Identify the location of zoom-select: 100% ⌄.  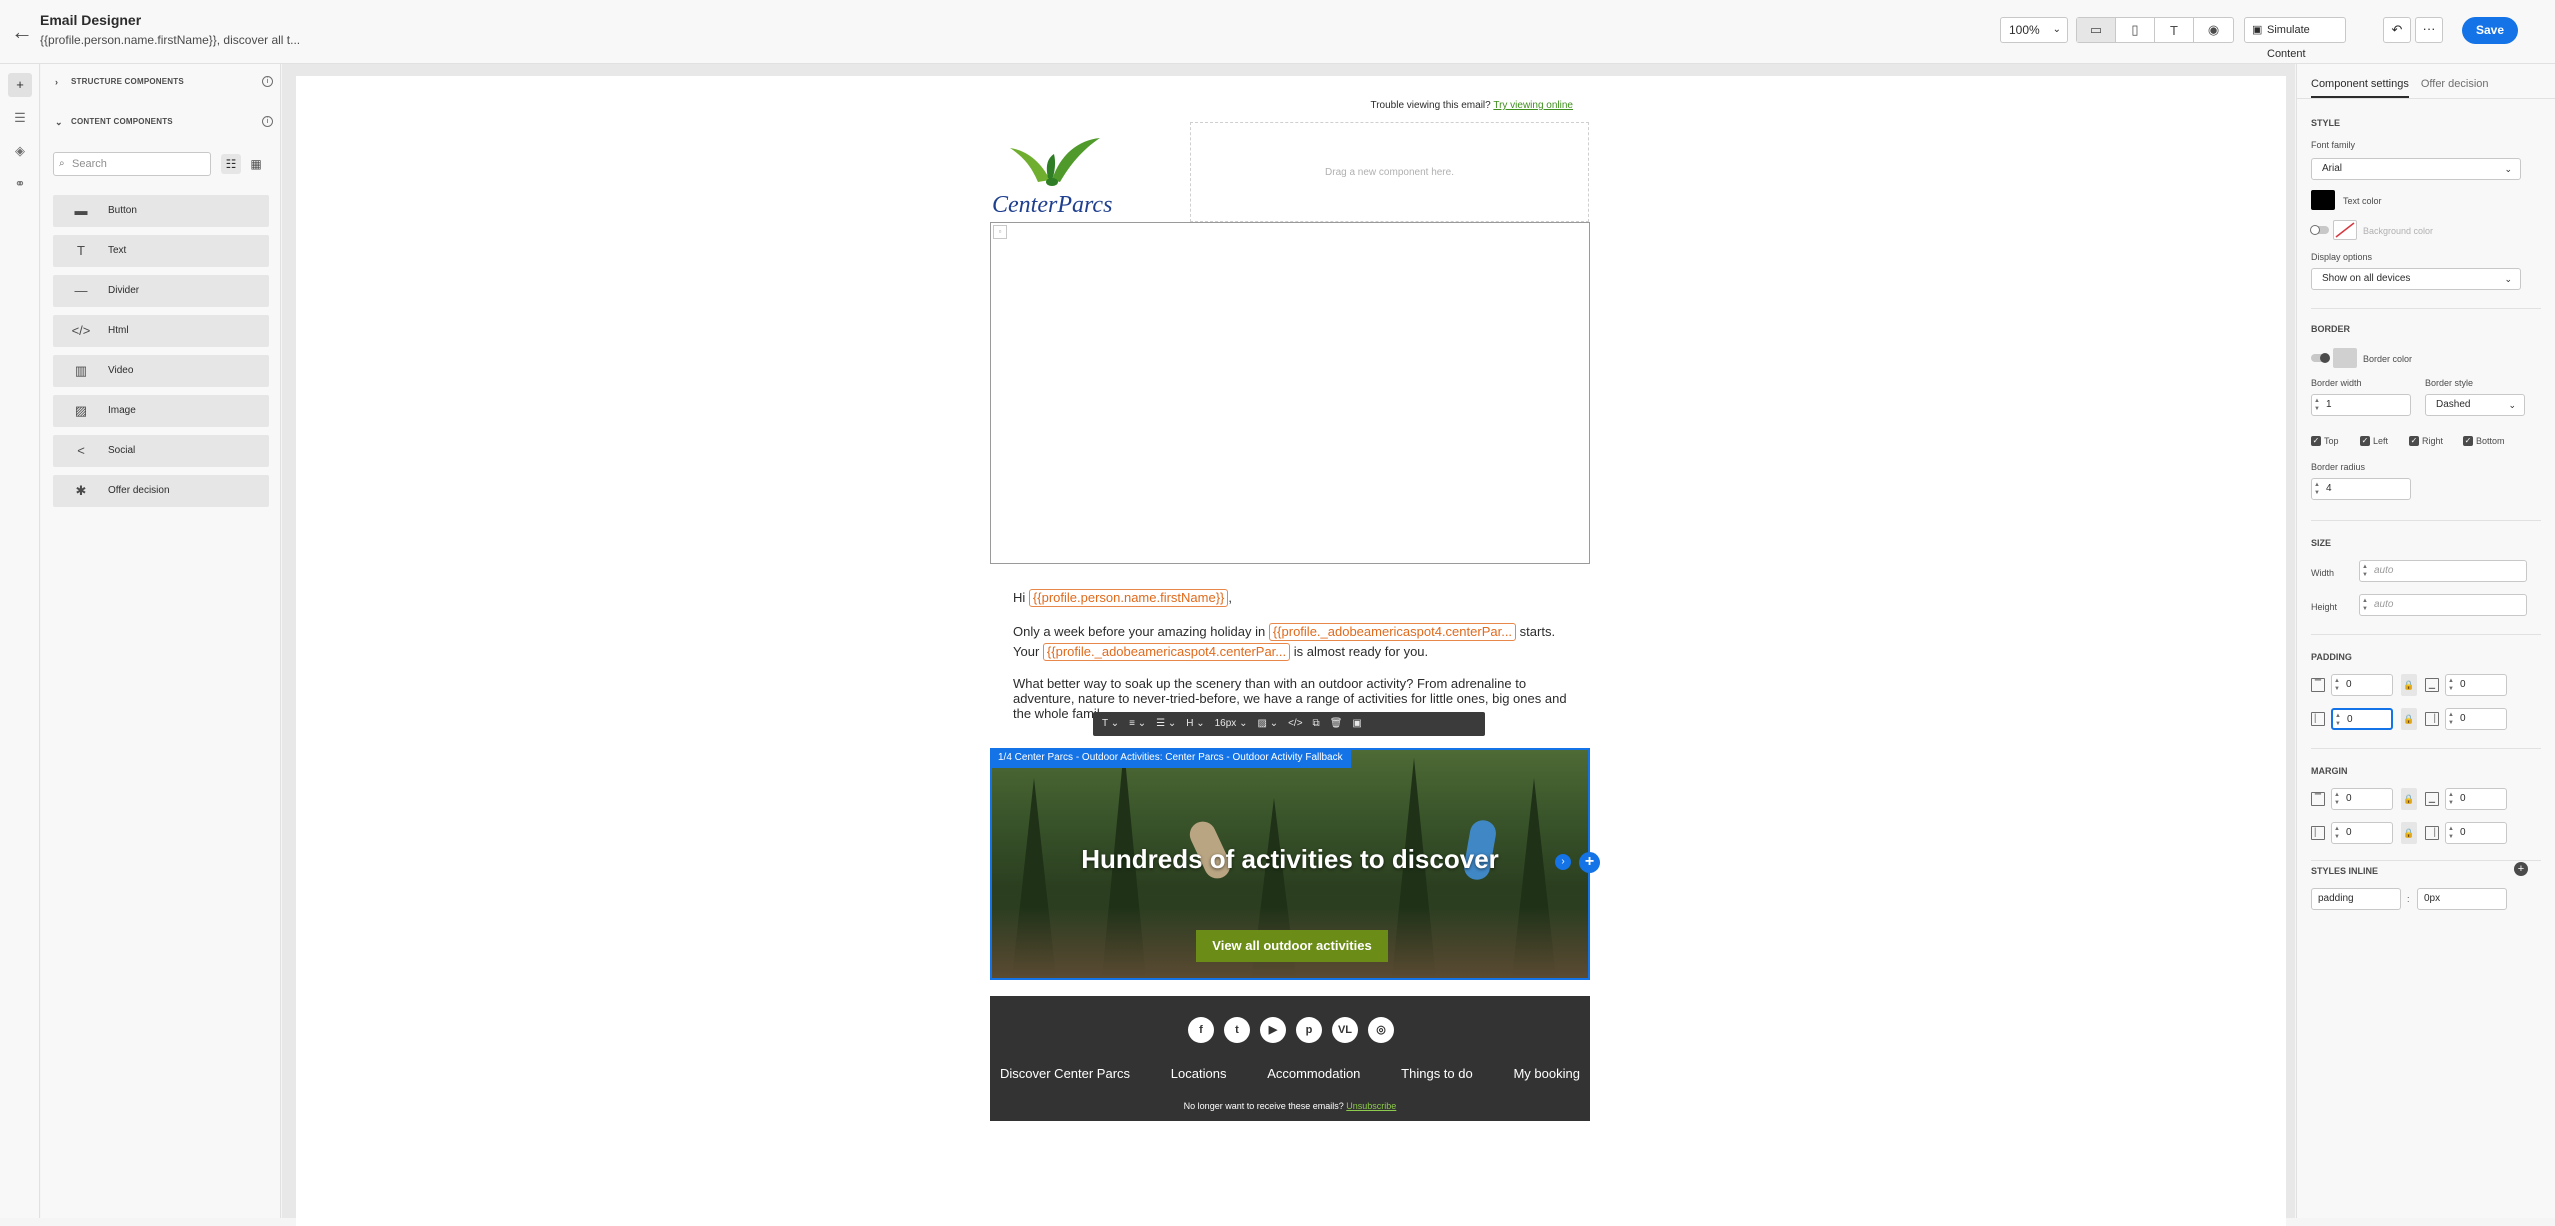
(2034, 30).